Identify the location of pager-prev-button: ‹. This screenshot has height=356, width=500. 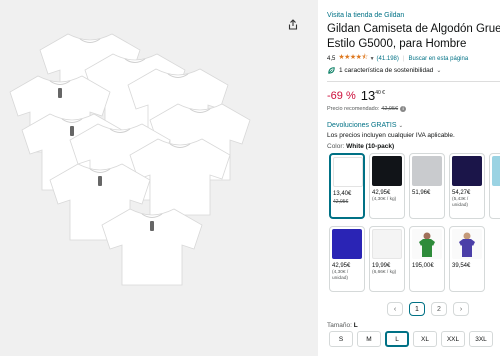
(395, 309).